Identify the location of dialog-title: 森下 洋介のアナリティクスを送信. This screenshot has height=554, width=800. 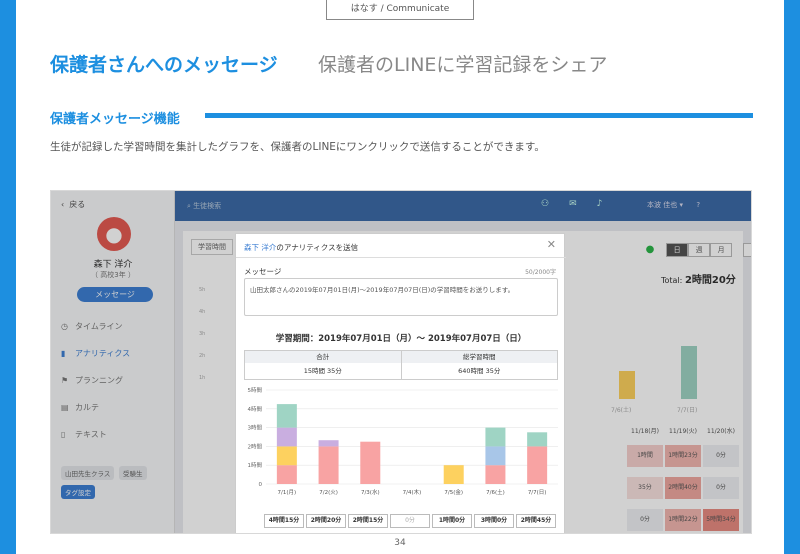
(301, 247).